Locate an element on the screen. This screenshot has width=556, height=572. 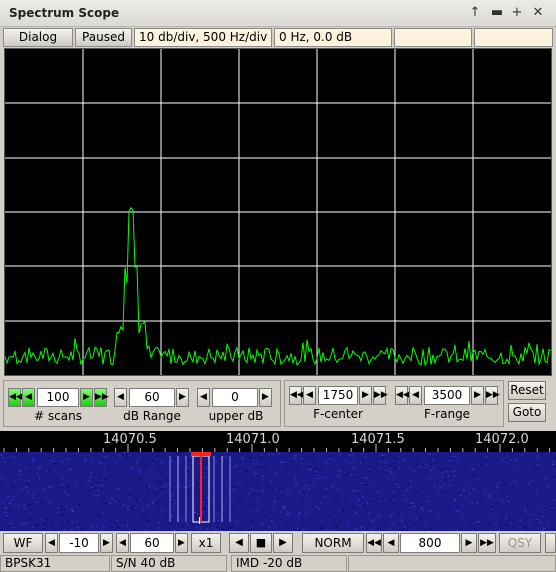
reset-button: Reset is located at coordinates (527, 390).